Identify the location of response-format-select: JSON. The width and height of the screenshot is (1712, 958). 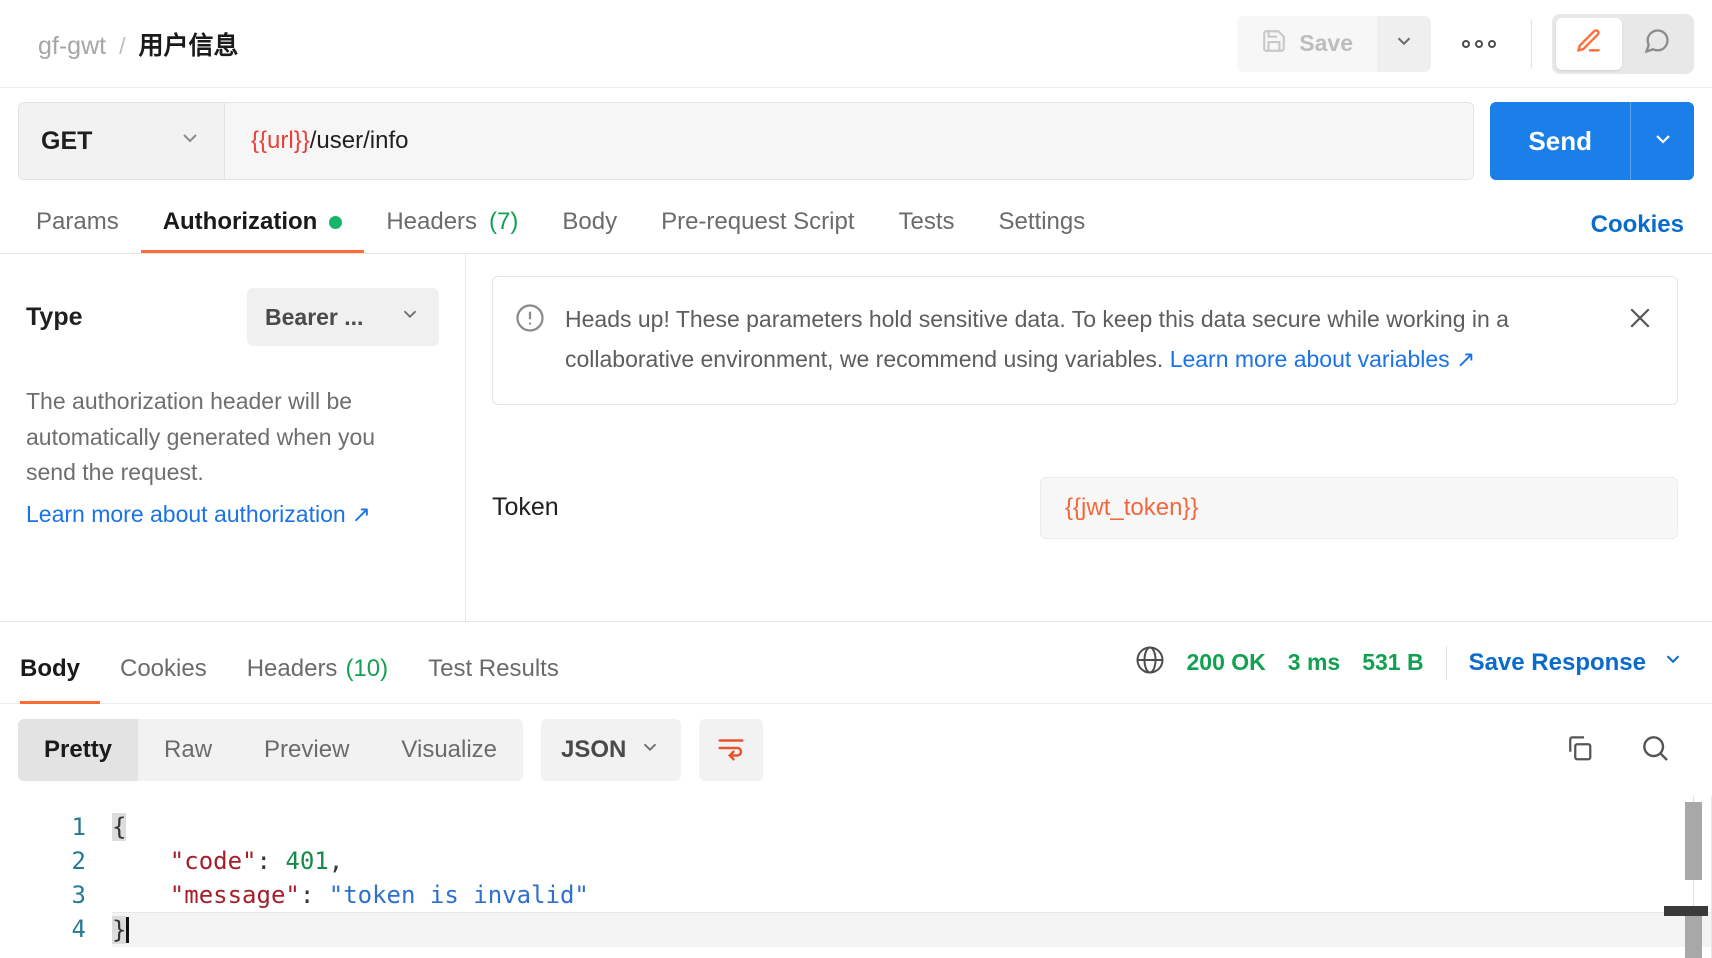
(611, 750).